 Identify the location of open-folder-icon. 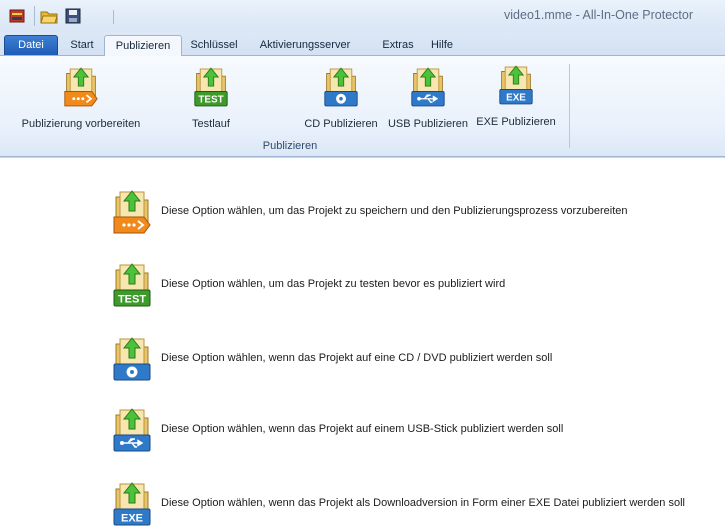
(49, 16).